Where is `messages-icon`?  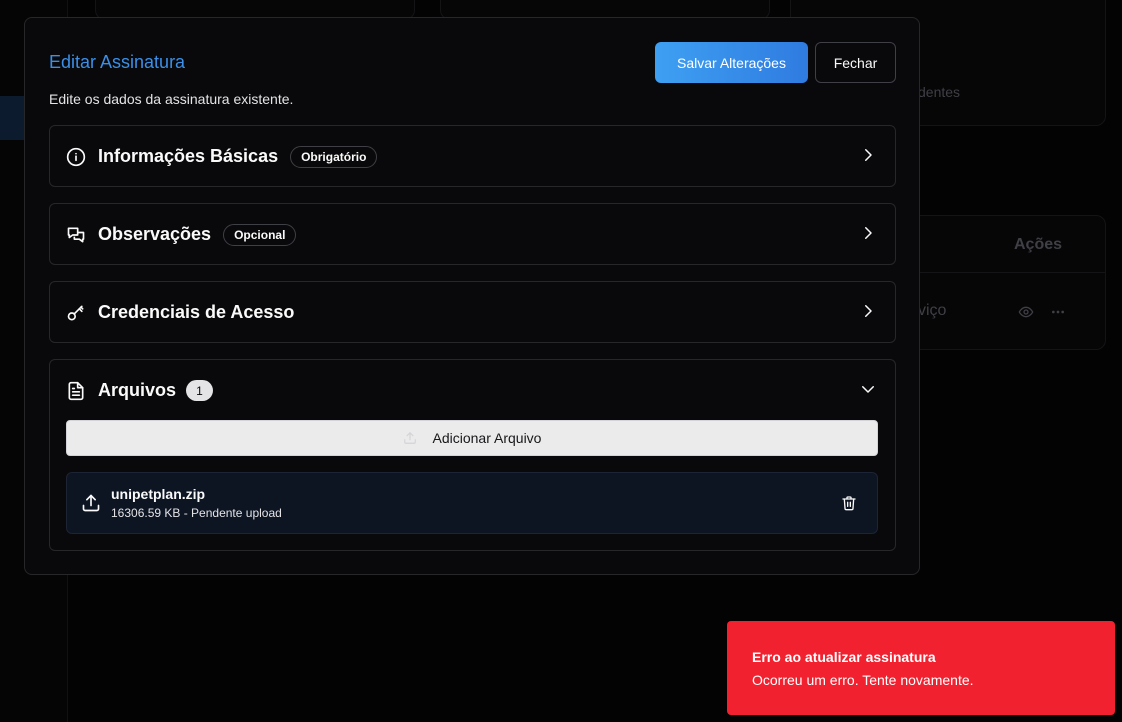
messages-icon is located at coordinates (76, 235).